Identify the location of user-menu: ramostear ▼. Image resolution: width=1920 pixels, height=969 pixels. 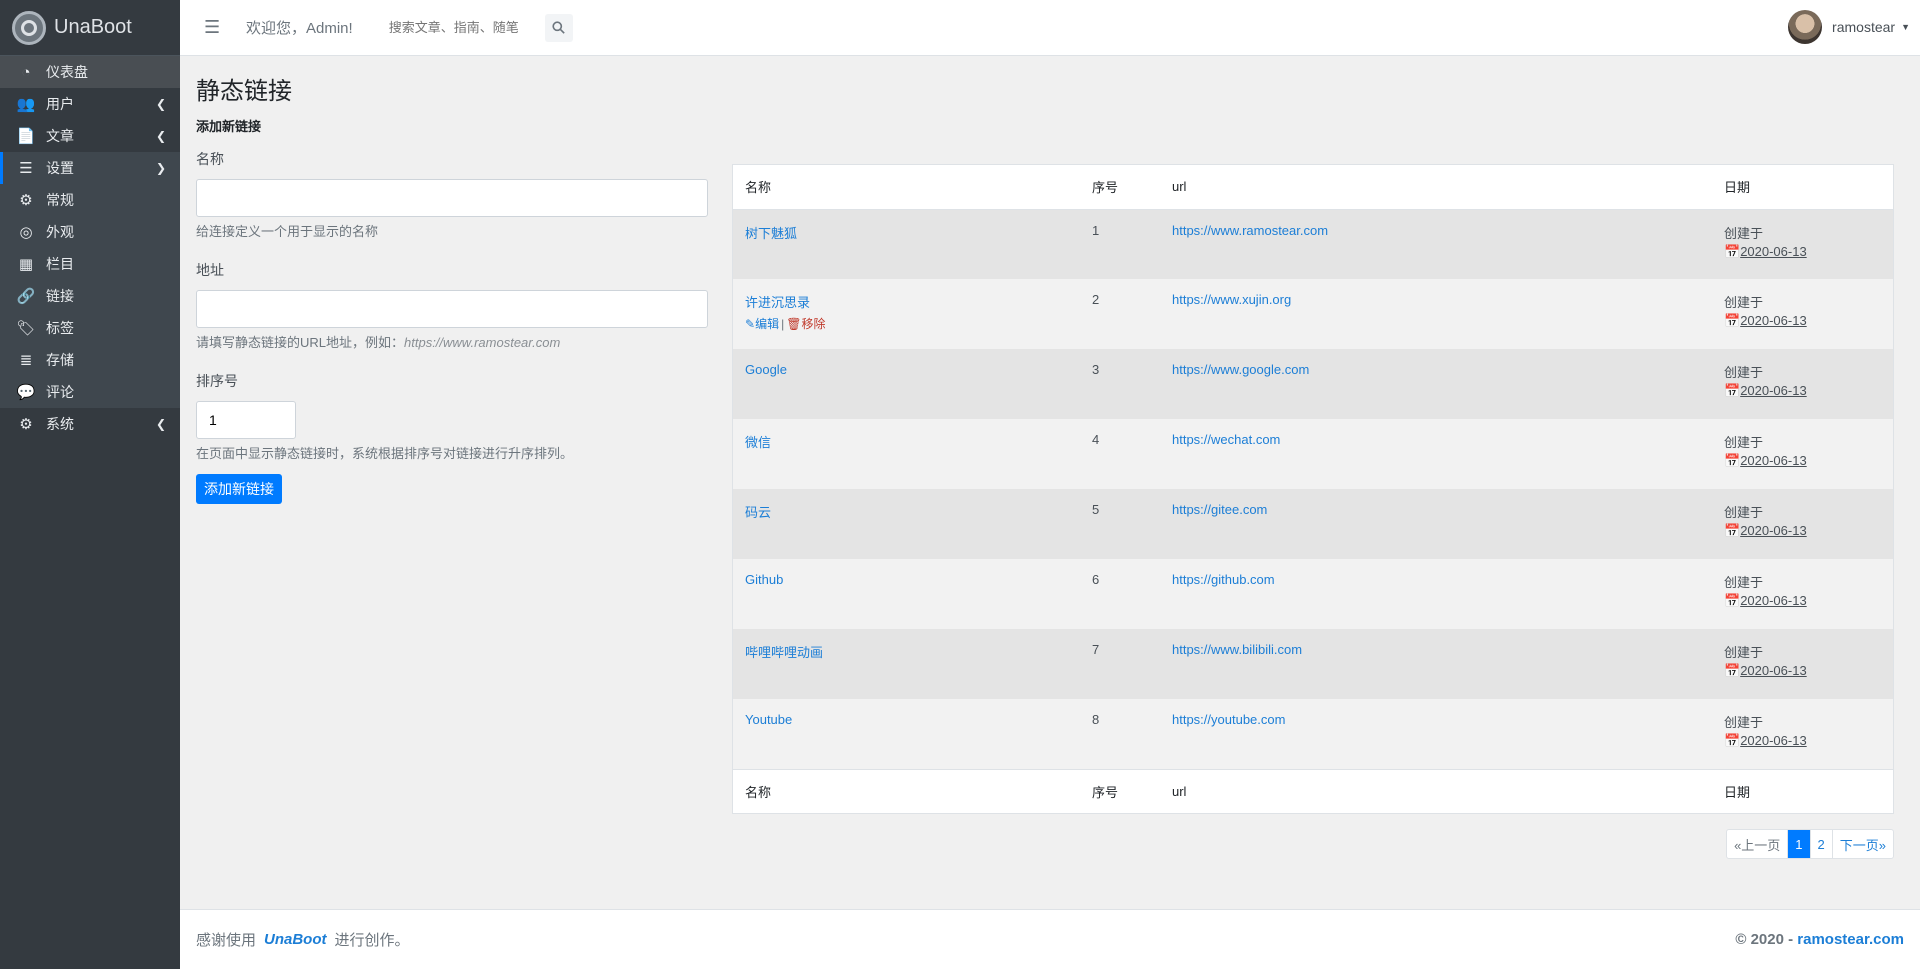
(1849, 27).